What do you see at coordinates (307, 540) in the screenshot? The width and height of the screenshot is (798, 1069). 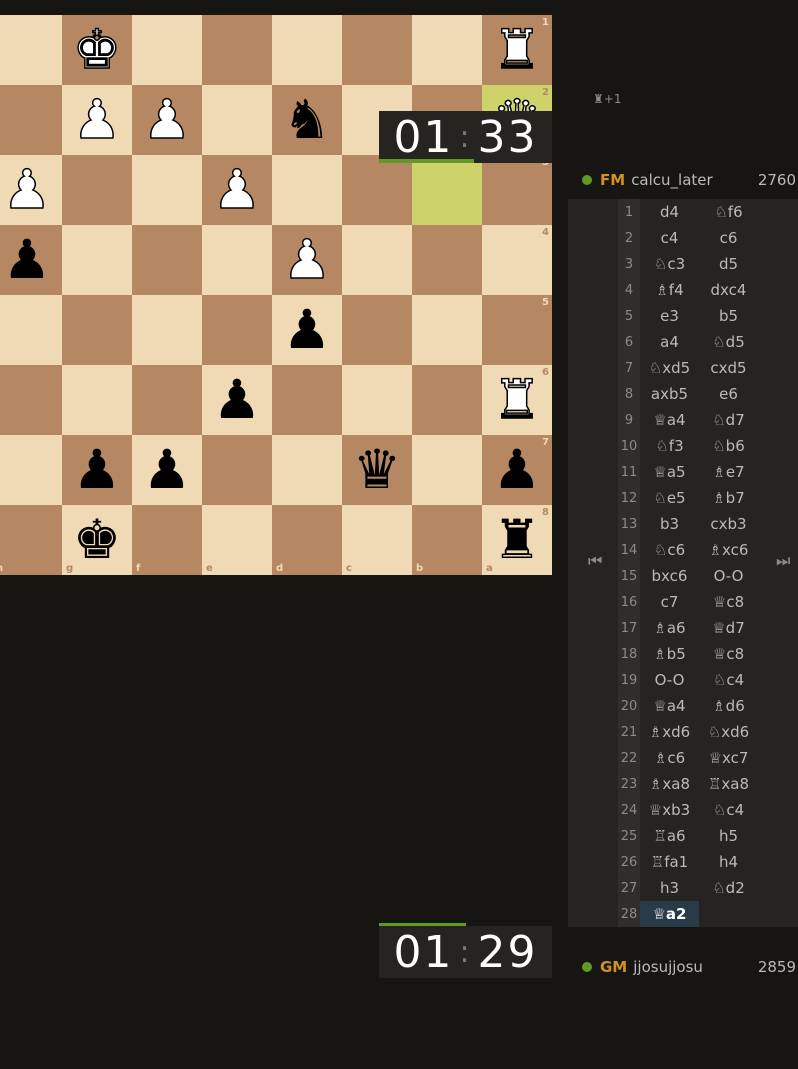 I see `square-d8: d` at bounding box center [307, 540].